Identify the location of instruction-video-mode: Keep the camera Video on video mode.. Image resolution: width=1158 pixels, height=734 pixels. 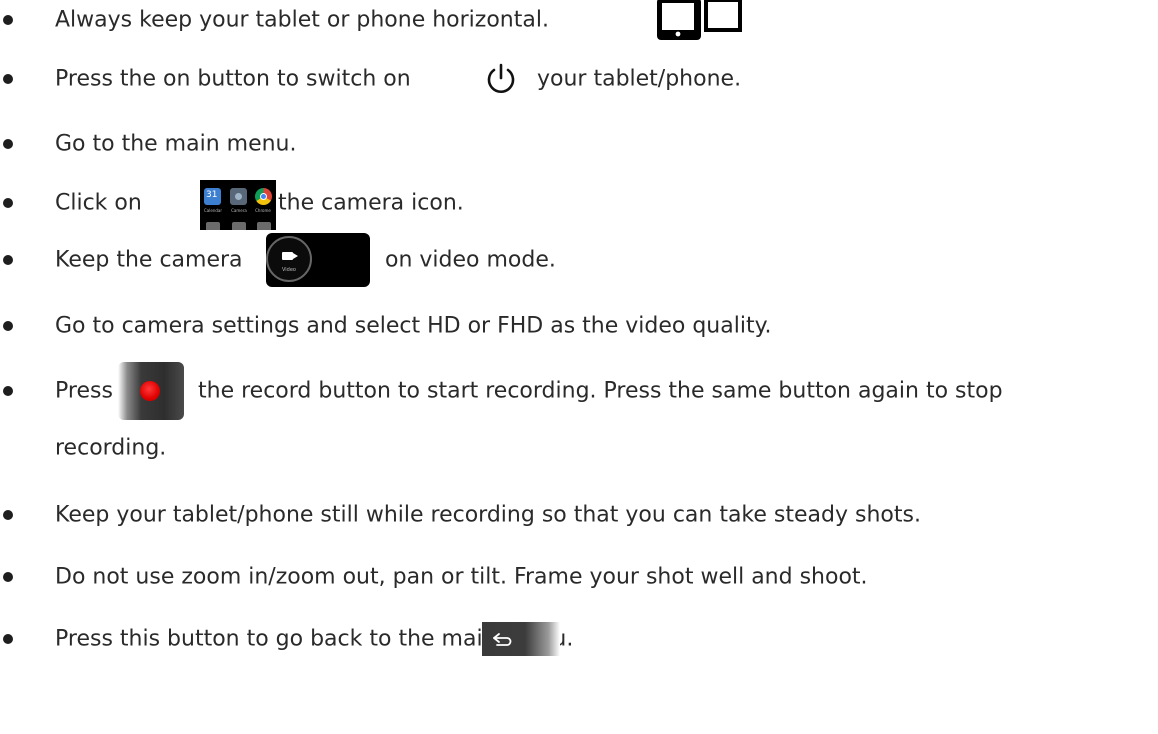
(579, 260).